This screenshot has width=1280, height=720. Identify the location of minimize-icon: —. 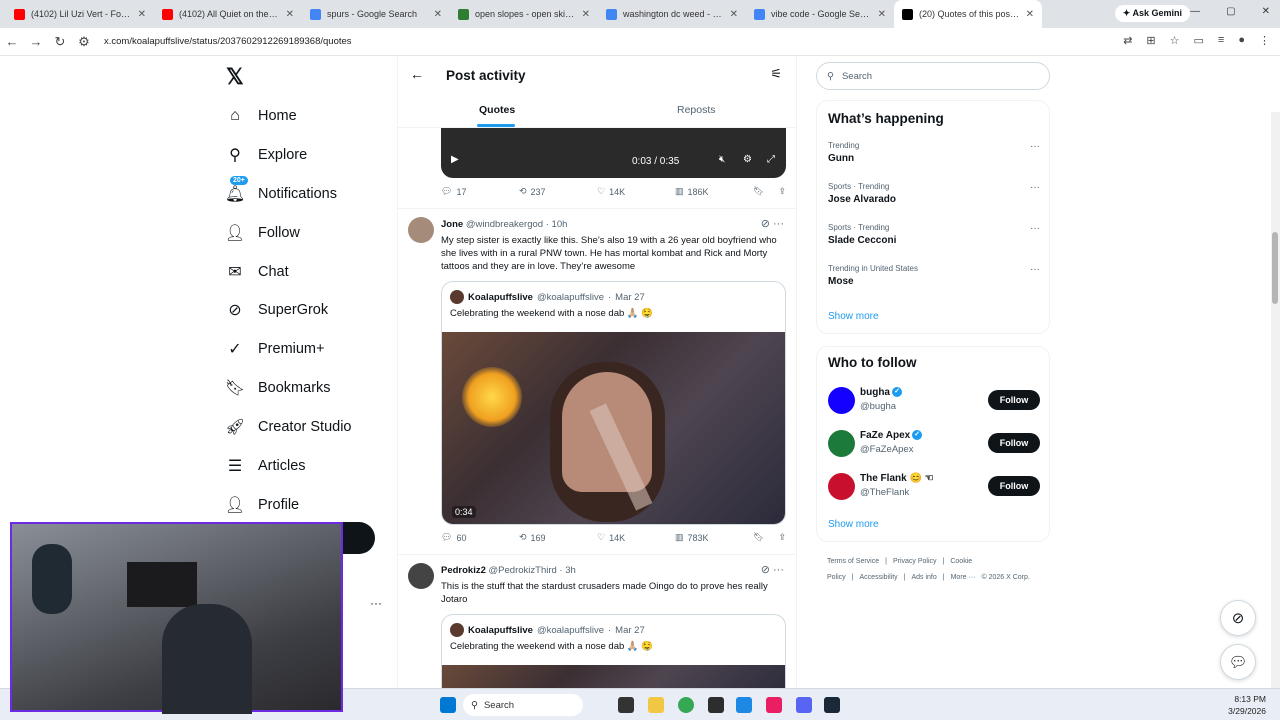
(1195, 11).